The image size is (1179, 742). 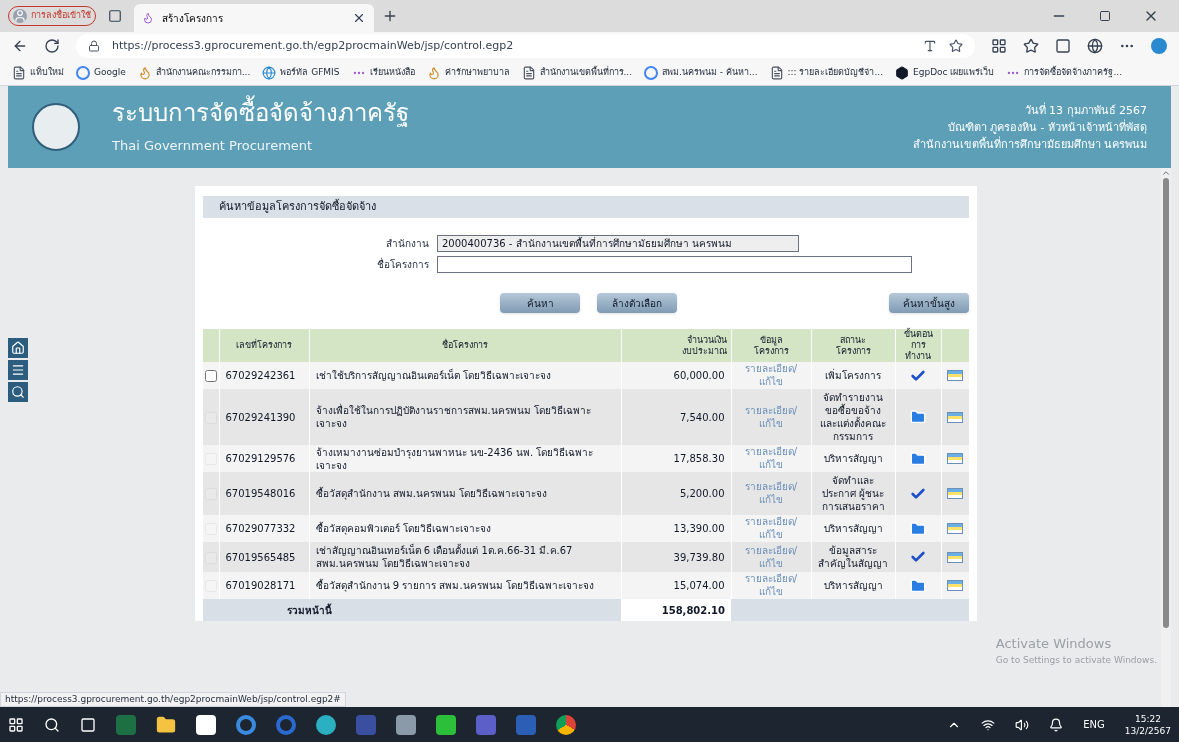 What do you see at coordinates (1085, 110) in the screenshot?
I see `date-text: วันที่ 13 กุมภาพันธ์ 2567` at bounding box center [1085, 110].